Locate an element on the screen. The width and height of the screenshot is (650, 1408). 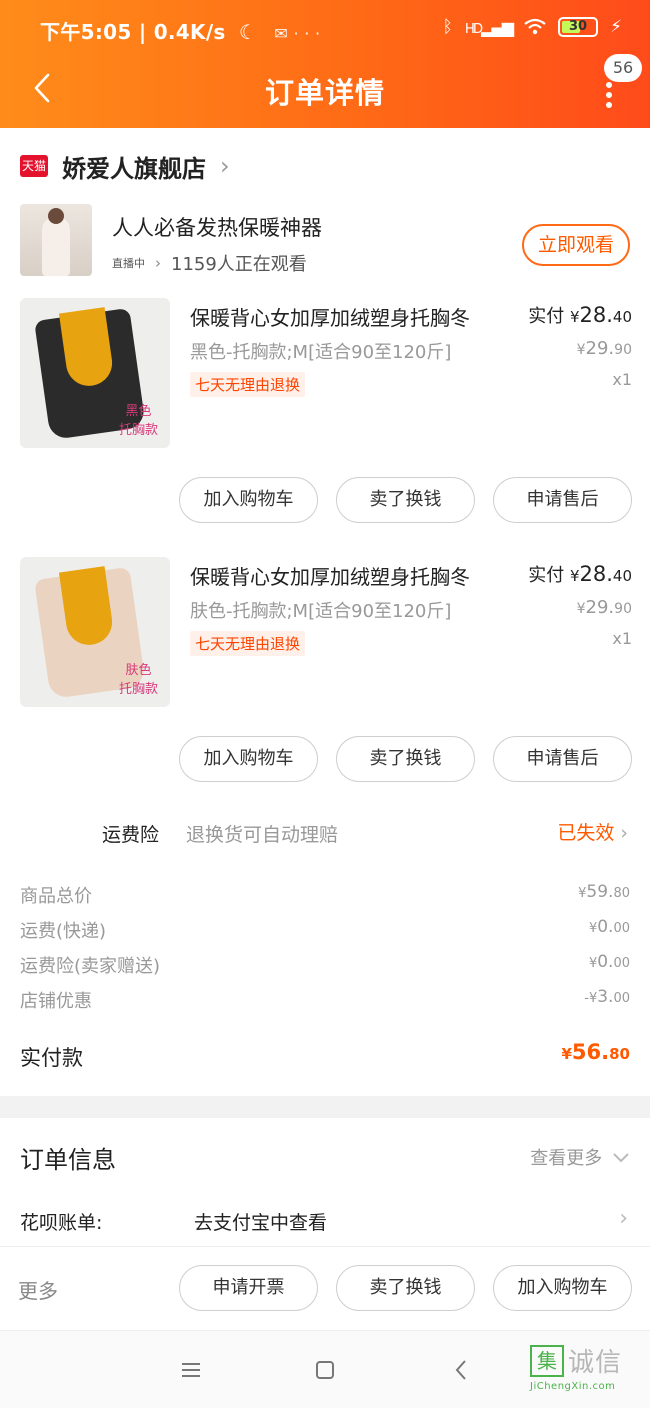
status-speed: 0.4K/s is located at coordinates (189, 32).